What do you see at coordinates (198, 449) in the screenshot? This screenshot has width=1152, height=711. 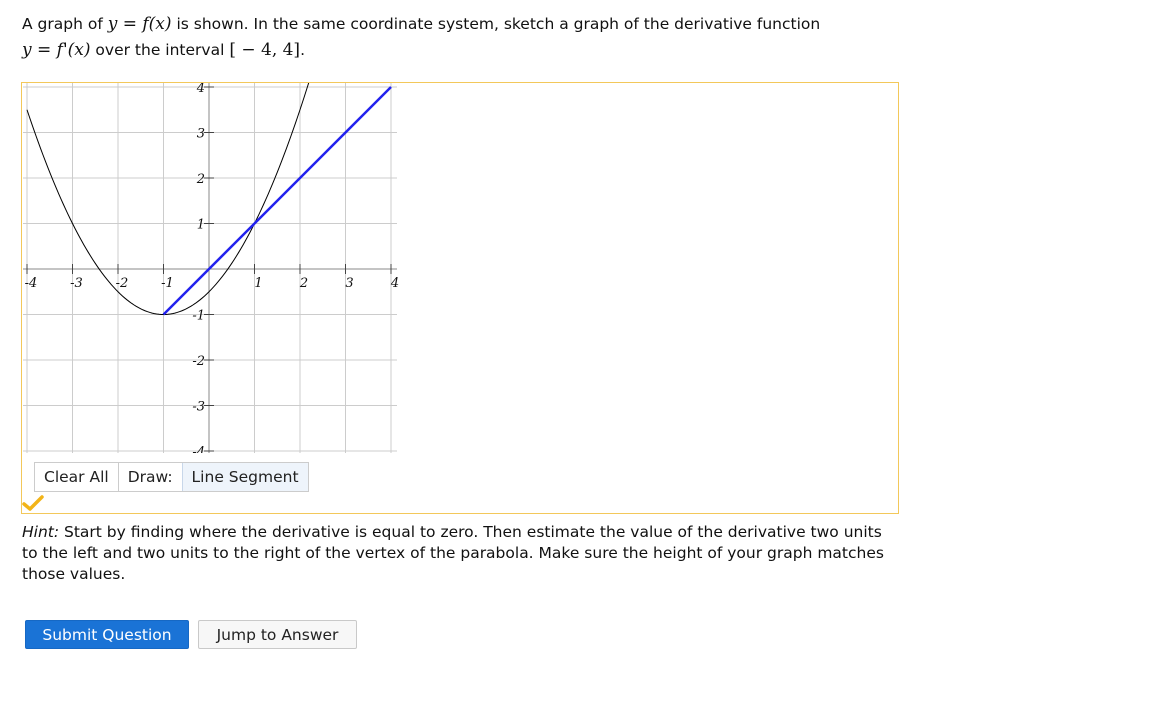 I see `y-tick-label: -4` at bounding box center [198, 449].